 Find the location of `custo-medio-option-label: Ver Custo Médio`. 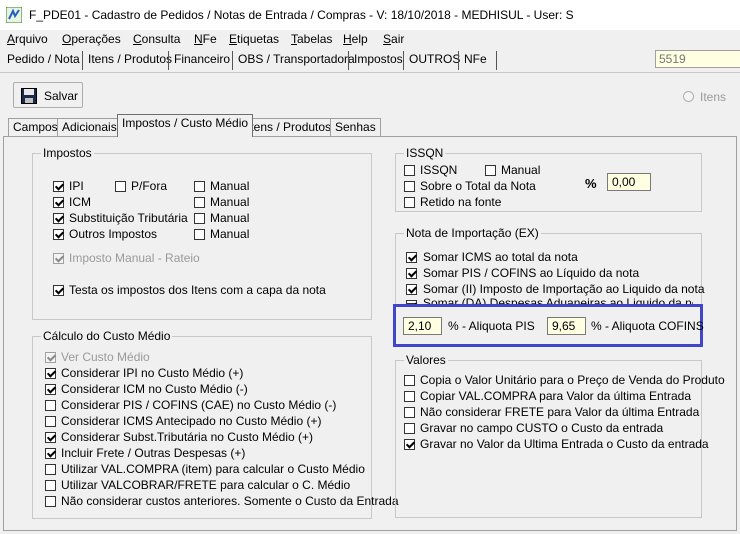

custo-medio-option-label: Ver Custo Médio is located at coordinates (105, 357).